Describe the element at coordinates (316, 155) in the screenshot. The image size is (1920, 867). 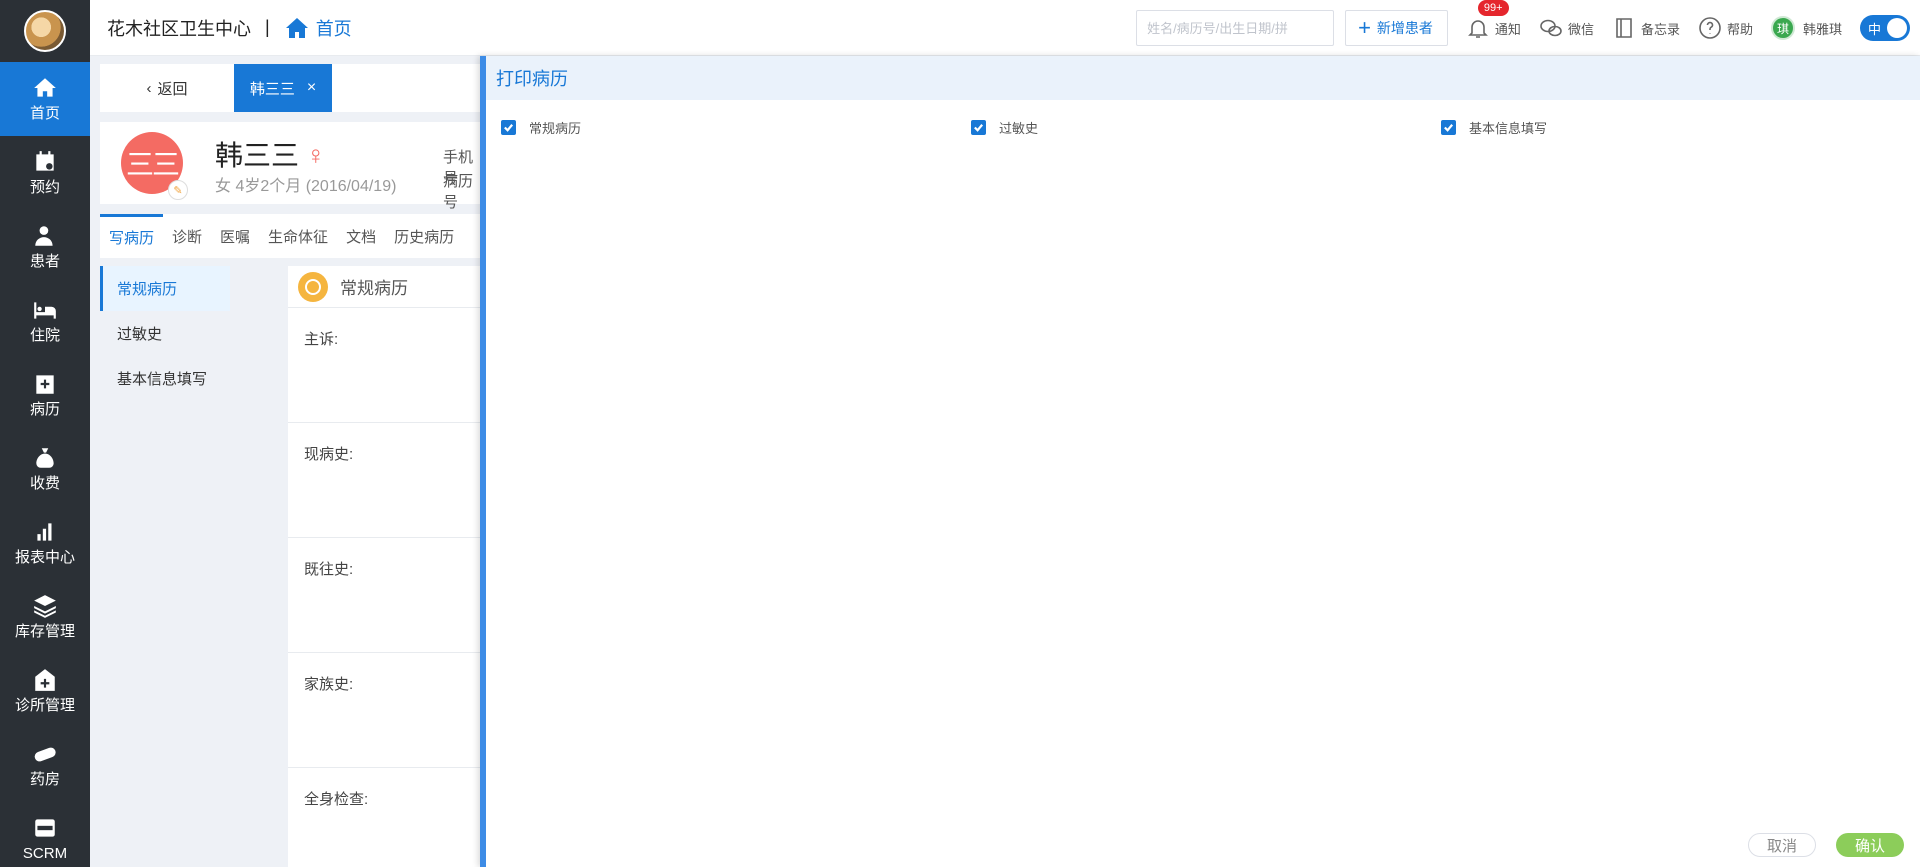
I see `female-icon: ♀` at that location.